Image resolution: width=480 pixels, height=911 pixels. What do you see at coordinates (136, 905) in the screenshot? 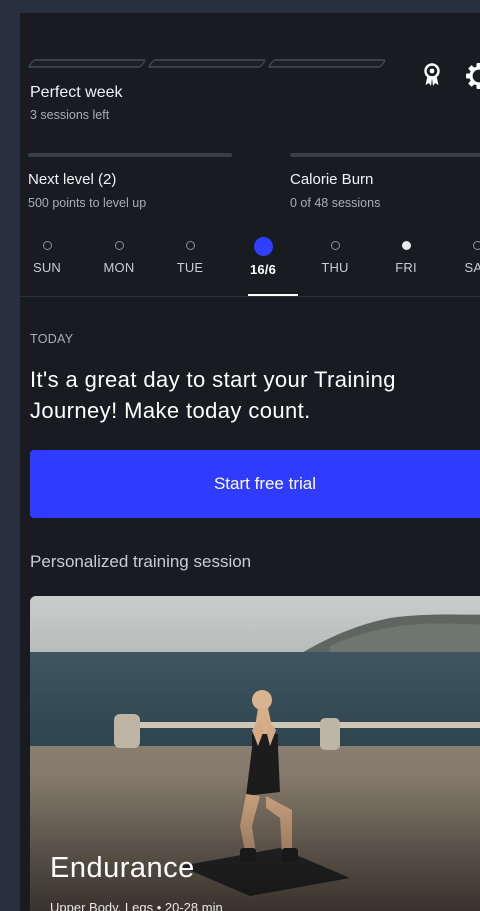
I see `workout-subtitle: Upper Body, Legs • 20-28 min` at bounding box center [136, 905].